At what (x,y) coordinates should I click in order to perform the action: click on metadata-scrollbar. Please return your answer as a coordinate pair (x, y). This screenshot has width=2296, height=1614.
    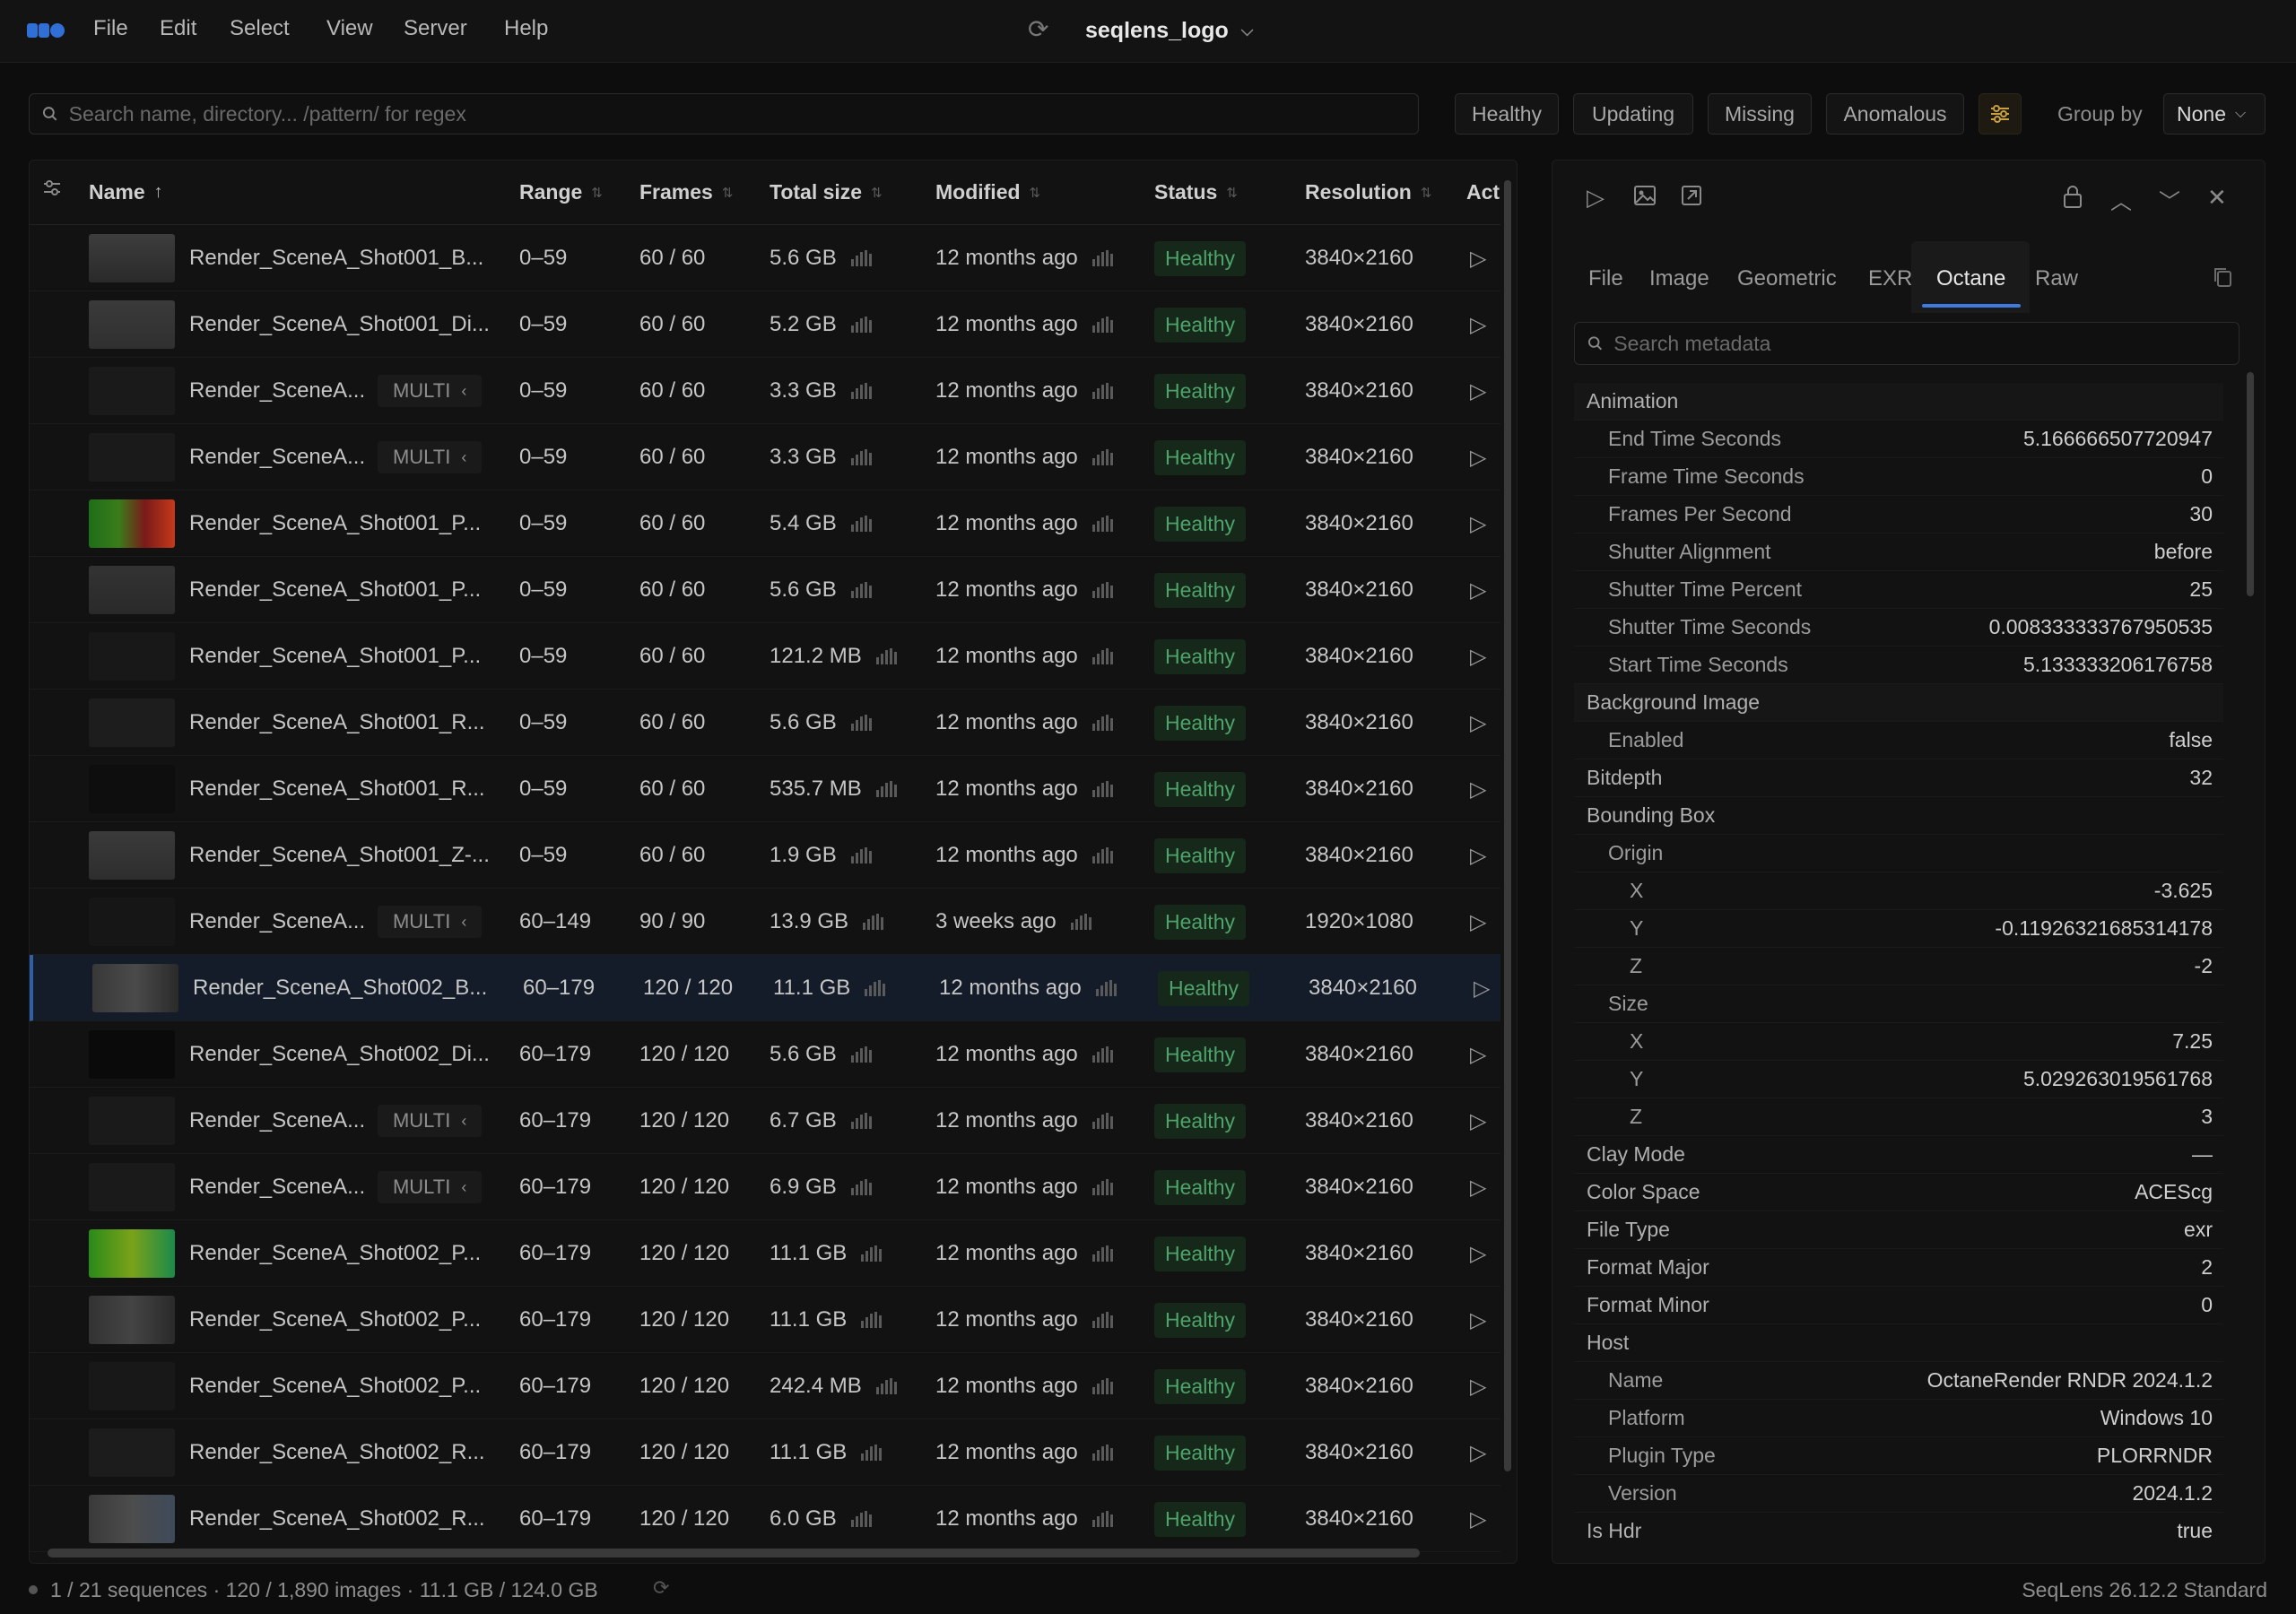
    Looking at the image, I should click on (2250, 955).